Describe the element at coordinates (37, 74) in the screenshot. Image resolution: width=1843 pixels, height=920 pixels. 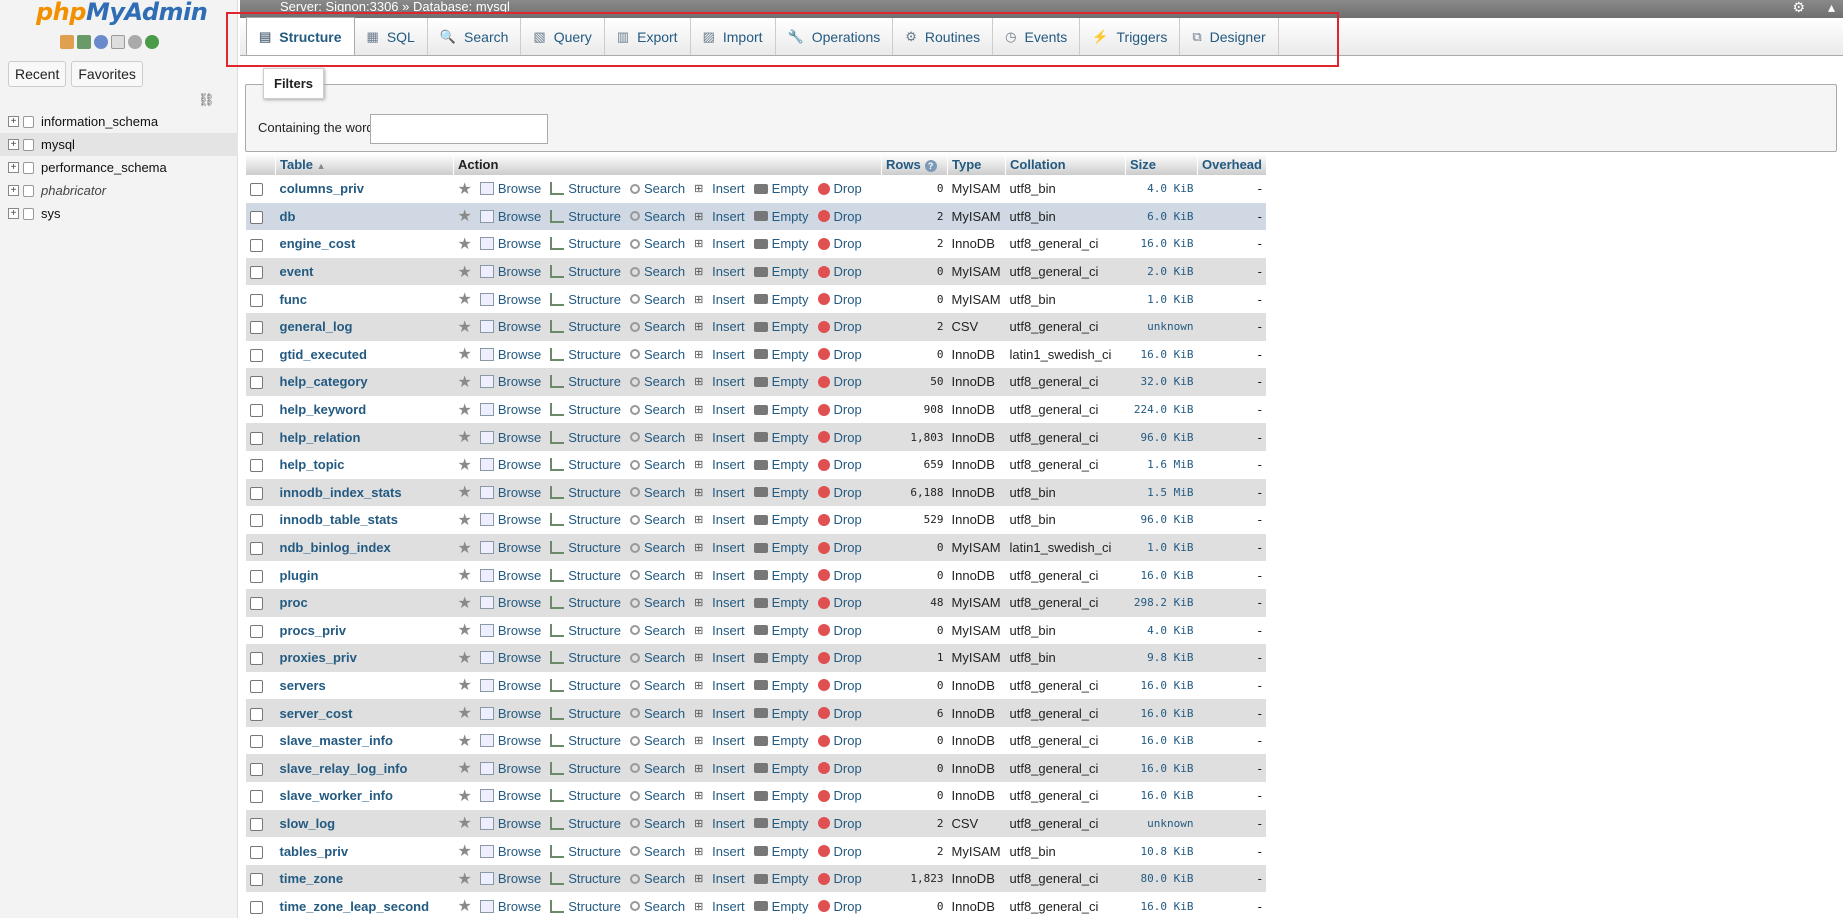
I see `recent-button: Recent` at that location.